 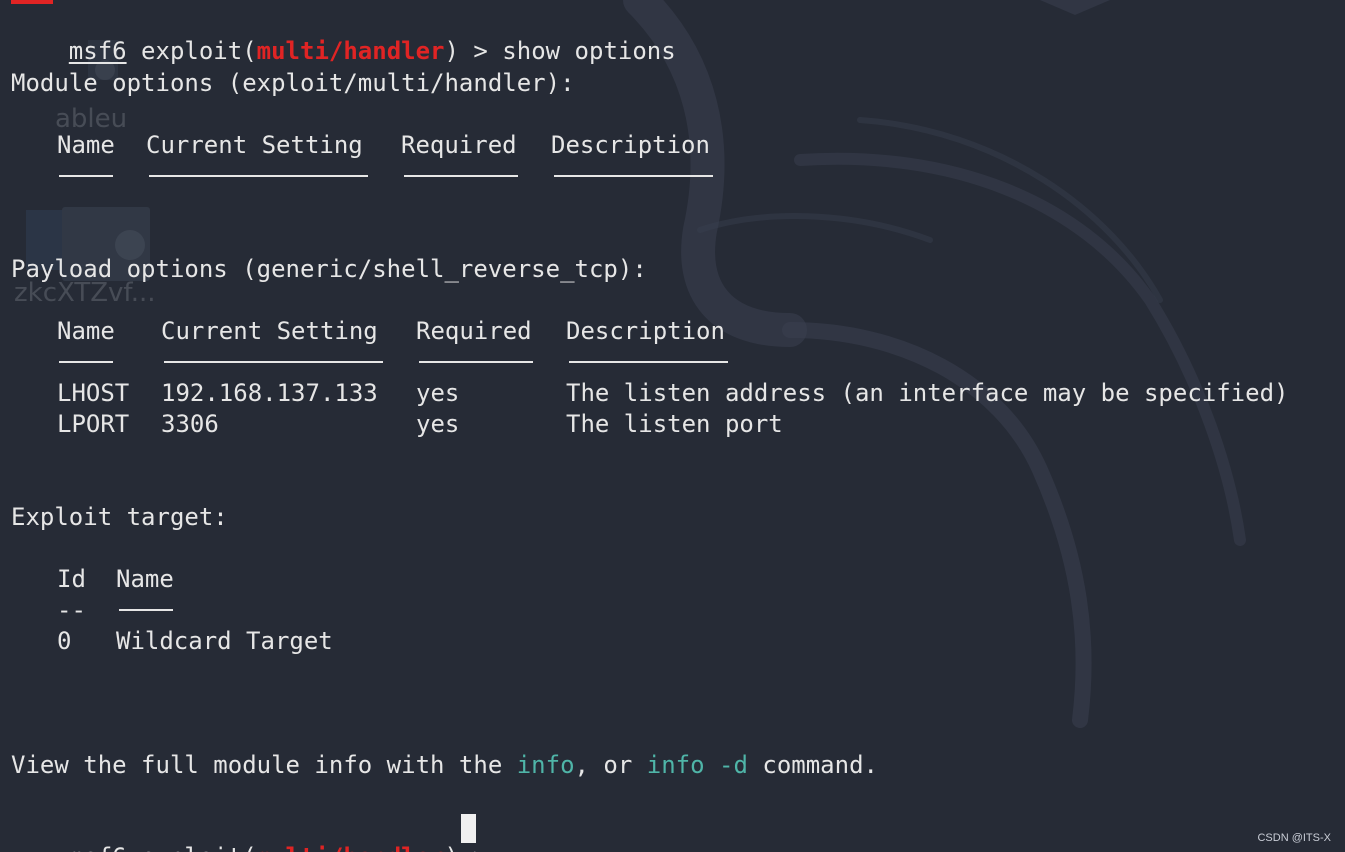 What do you see at coordinates (71, 610) in the screenshot?
I see `target-id-underline: --` at bounding box center [71, 610].